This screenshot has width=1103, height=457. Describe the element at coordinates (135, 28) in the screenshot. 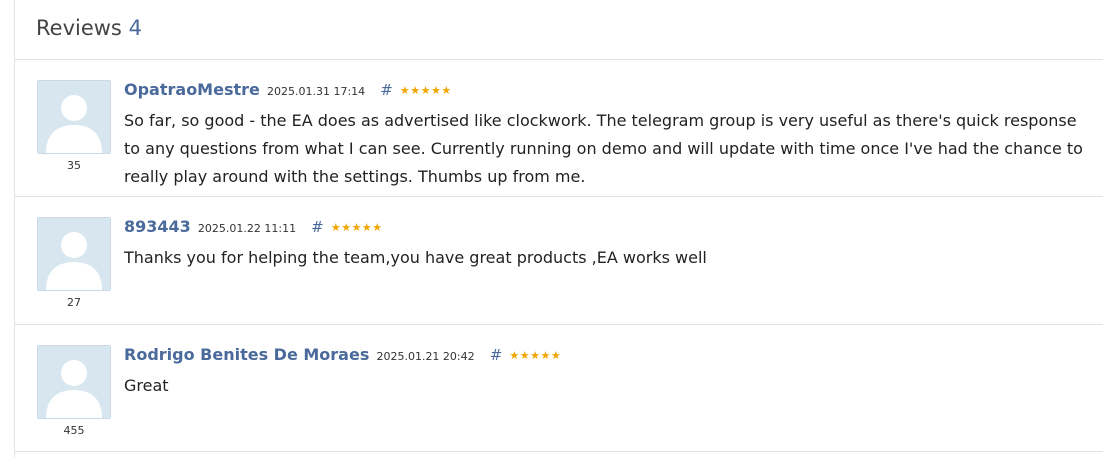

I see `reviews-count: 4` at that location.